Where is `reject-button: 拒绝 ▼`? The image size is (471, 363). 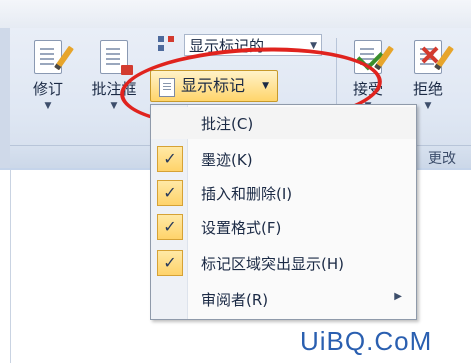
reject-button: 拒绝 ▼ is located at coordinates (430, 75).